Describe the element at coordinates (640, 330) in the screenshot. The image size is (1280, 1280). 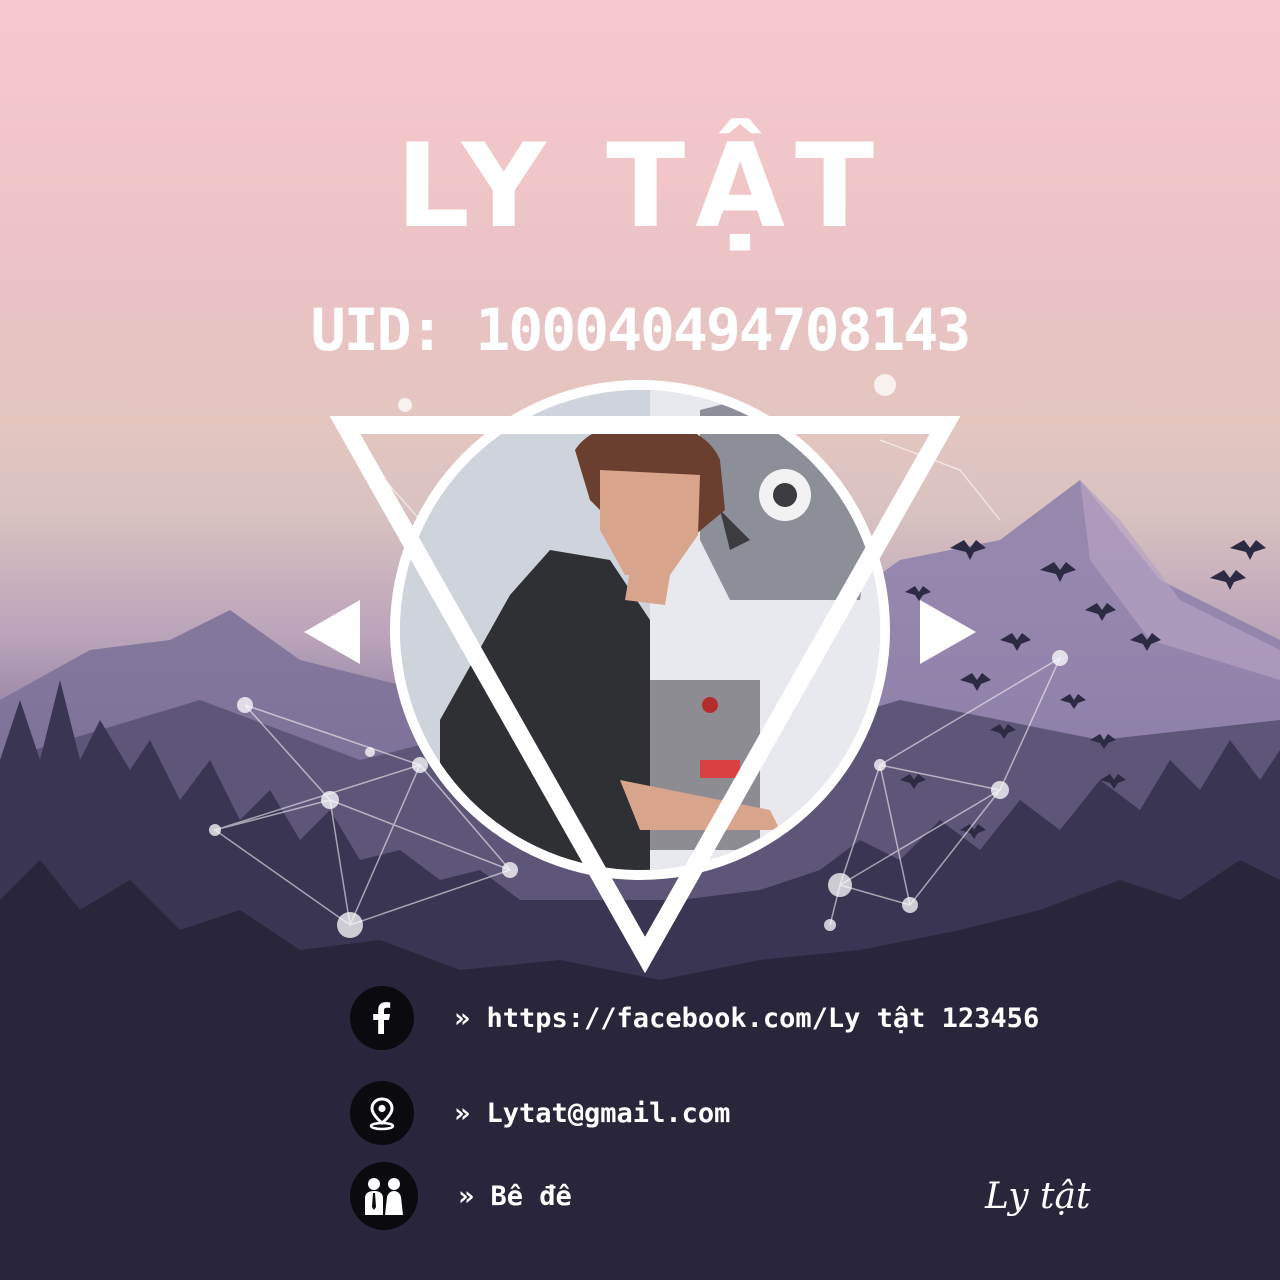
I see `uid-label: UID: 100040494708143` at that location.